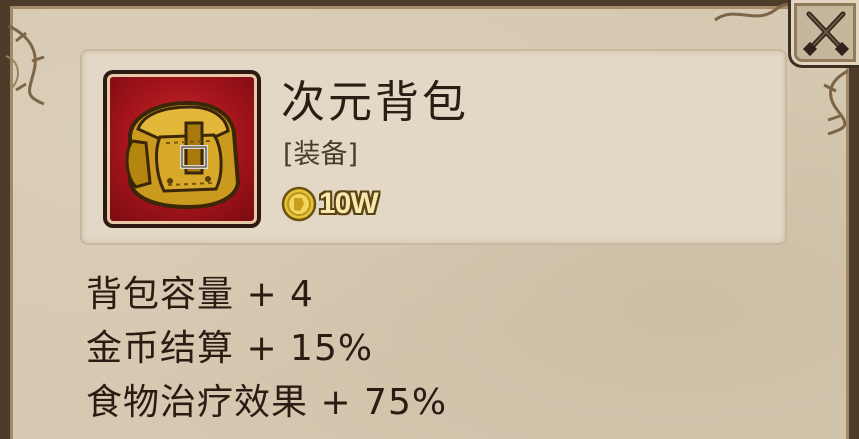 The width and height of the screenshot is (859, 439). I want to click on backpack-icon, so click(182, 149).